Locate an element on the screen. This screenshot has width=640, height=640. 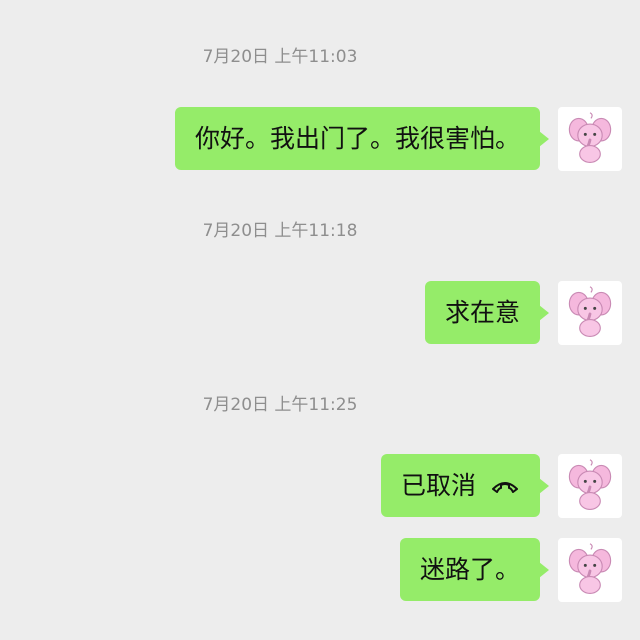
message-text: 求在意 is located at coordinates (482, 312).